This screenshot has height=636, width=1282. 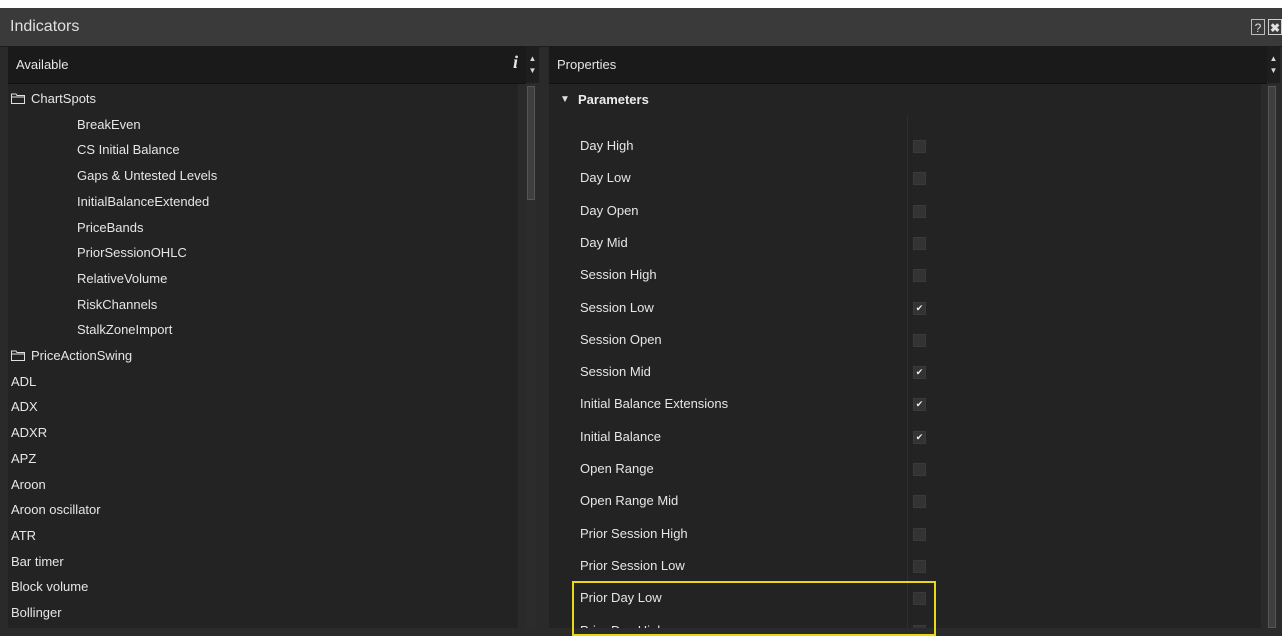 What do you see at coordinates (565, 99) in the screenshot?
I see `expand-triangle-icon: ▼` at bounding box center [565, 99].